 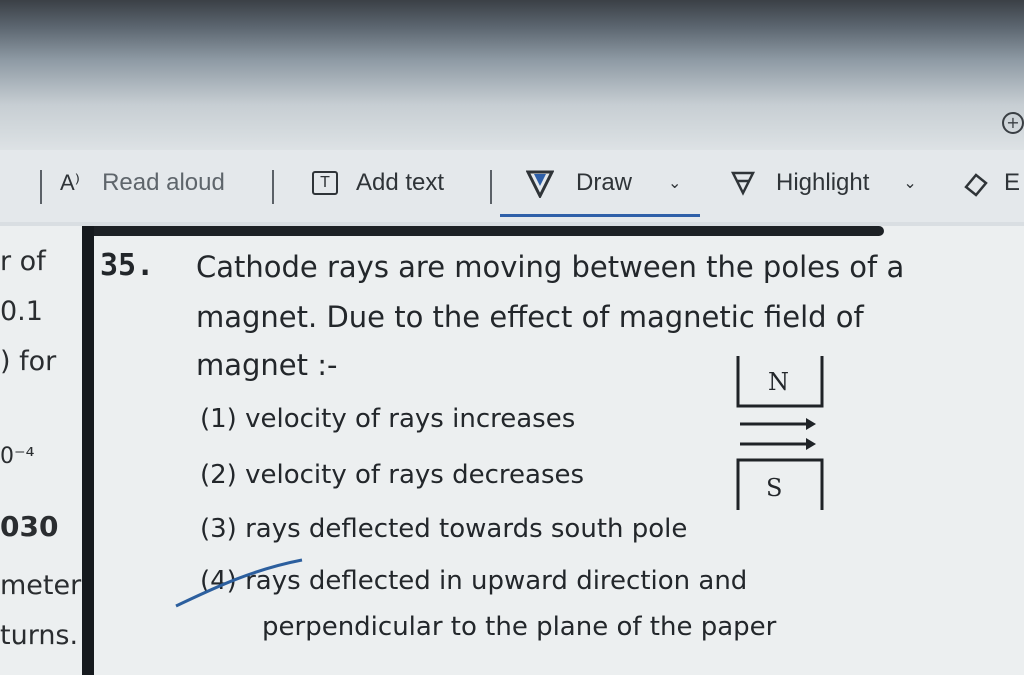 I want to click on south-pole-label: S, so click(x=774, y=488).